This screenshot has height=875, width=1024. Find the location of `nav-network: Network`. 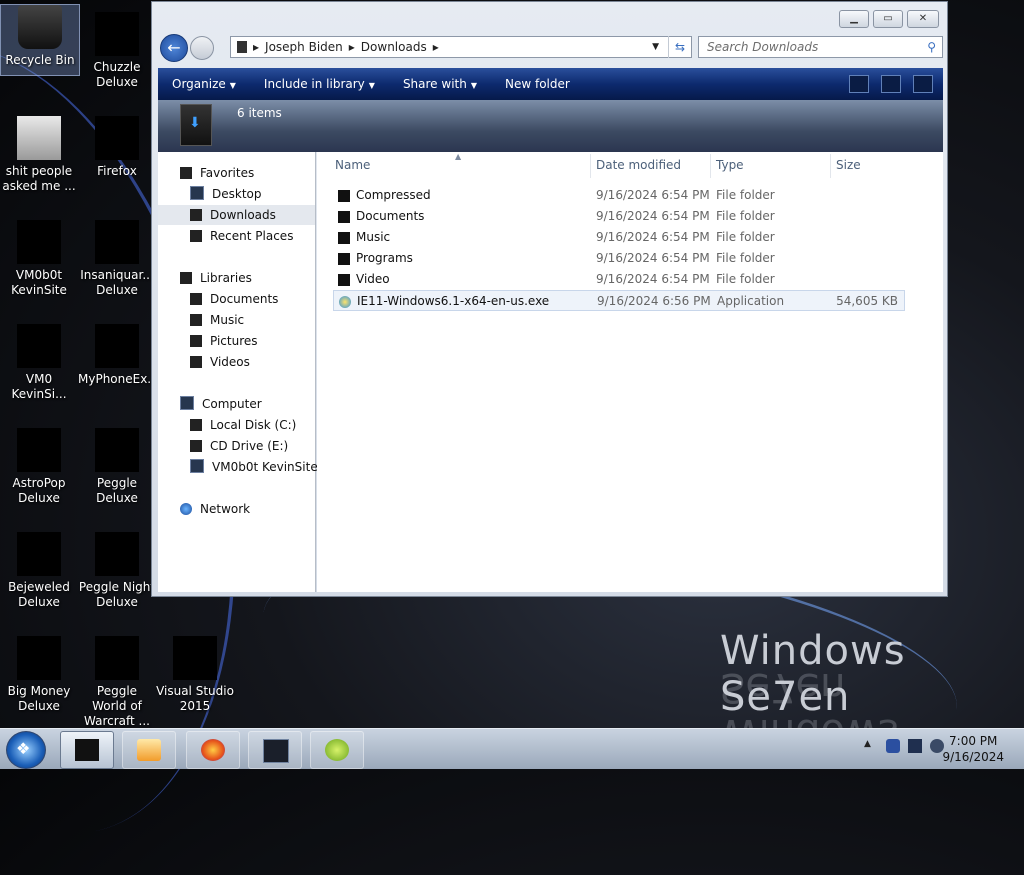

nav-network: Network is located at coordinates (215, 509).